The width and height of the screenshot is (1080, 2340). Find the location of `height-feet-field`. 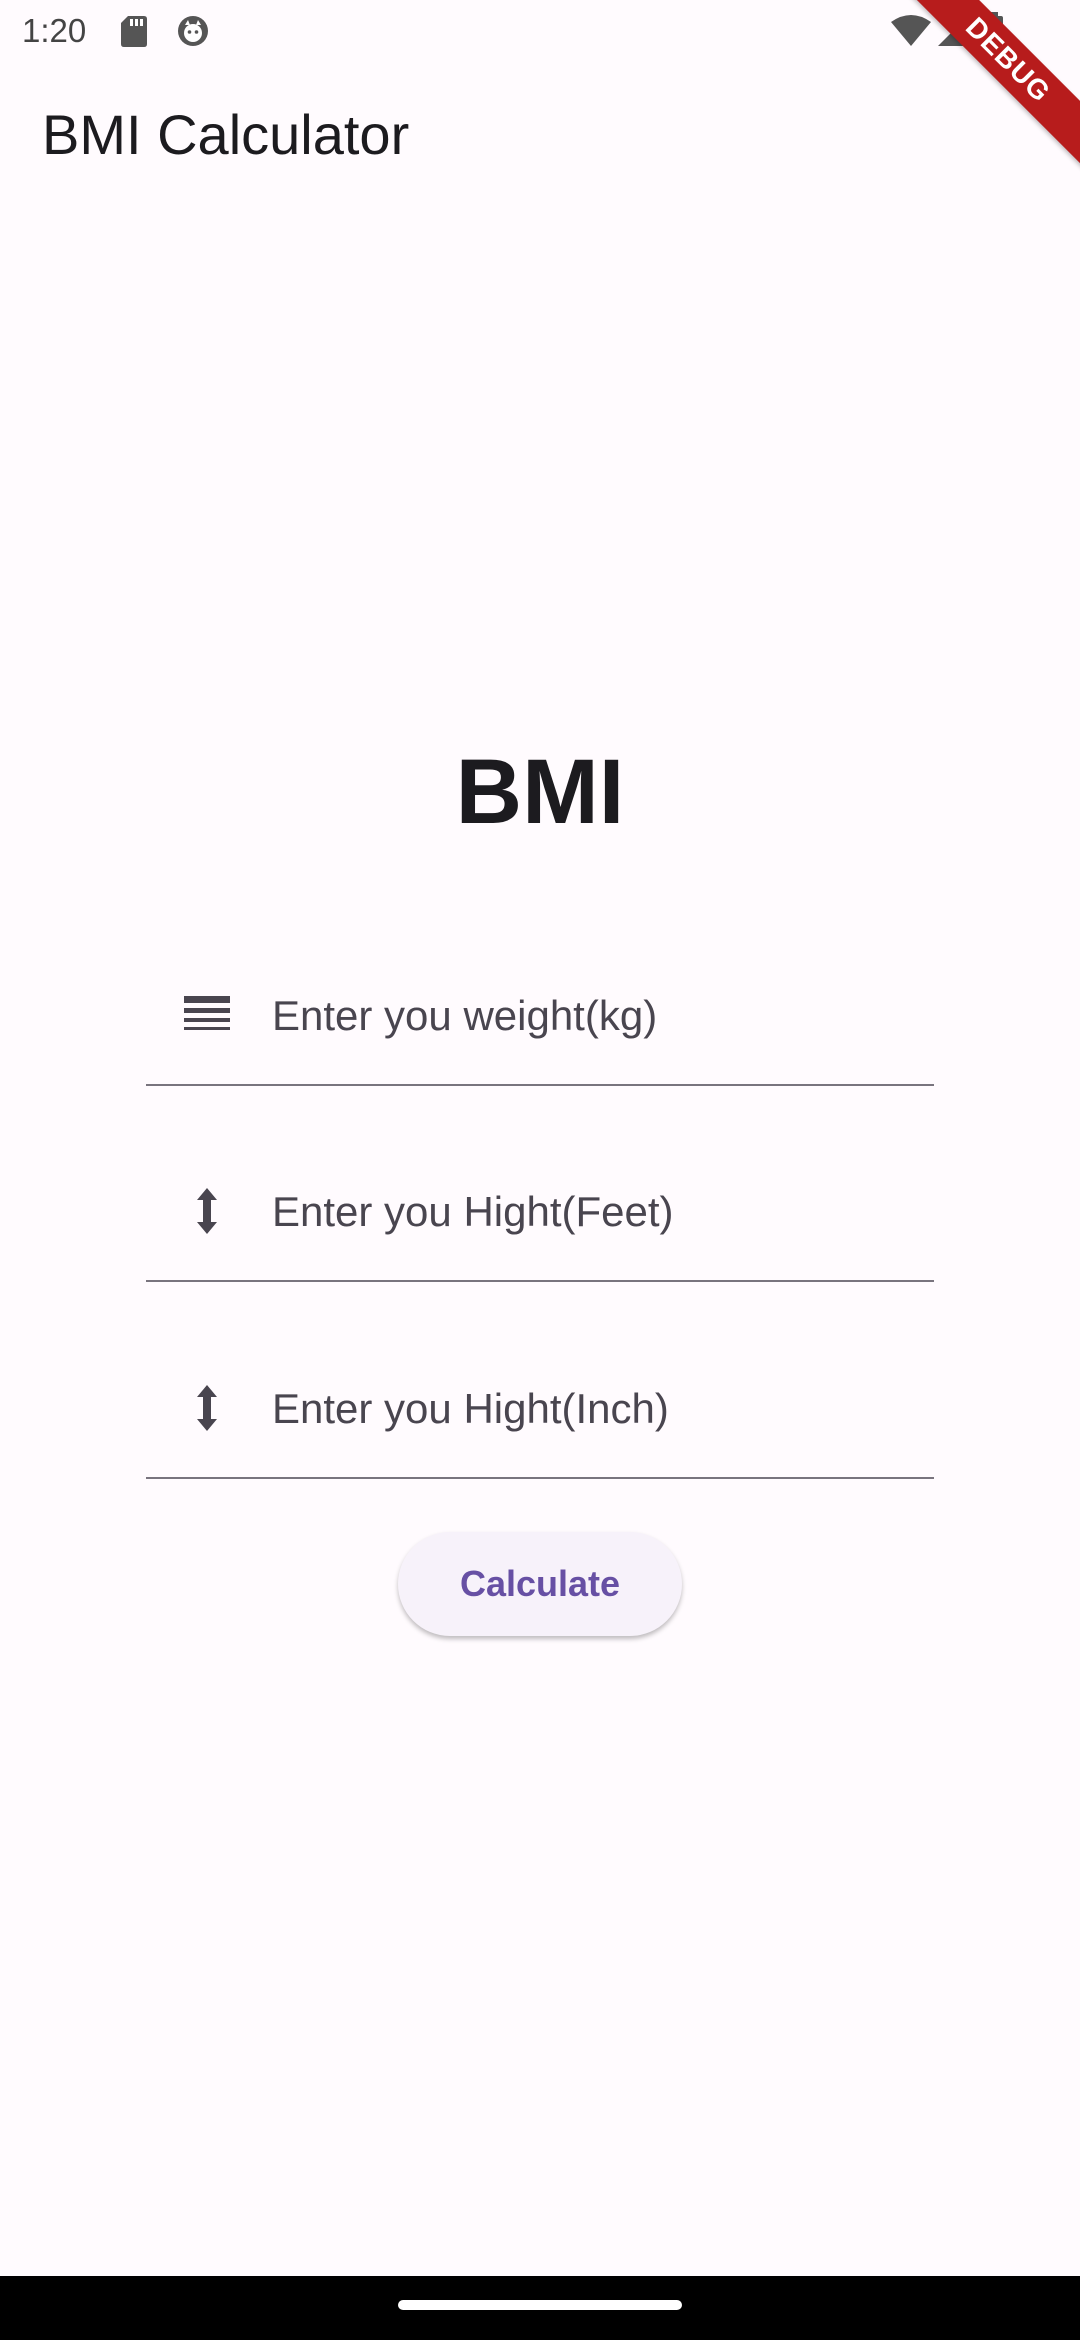

height-feet-field is located at coordinates (540, 1212).